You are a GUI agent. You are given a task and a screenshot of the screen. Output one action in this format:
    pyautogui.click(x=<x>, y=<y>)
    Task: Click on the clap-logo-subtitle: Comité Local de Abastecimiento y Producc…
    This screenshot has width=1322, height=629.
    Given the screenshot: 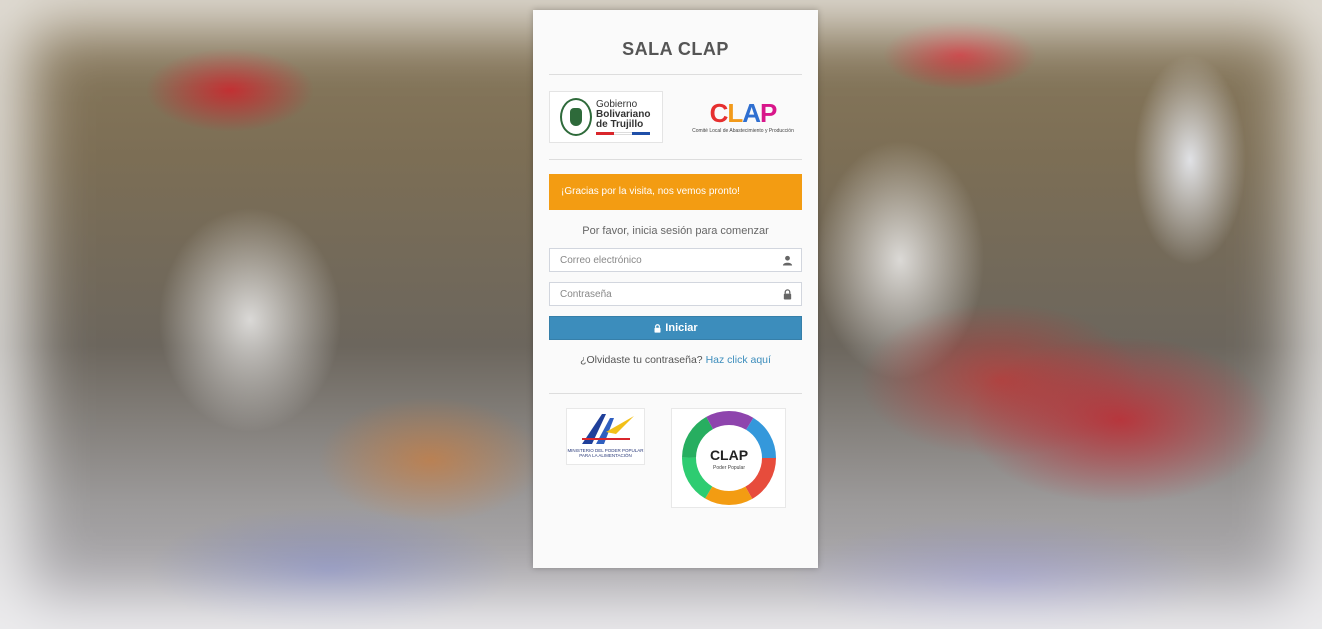 What is the action you would take?
    pyautogui.click(x=743, y=131)
    